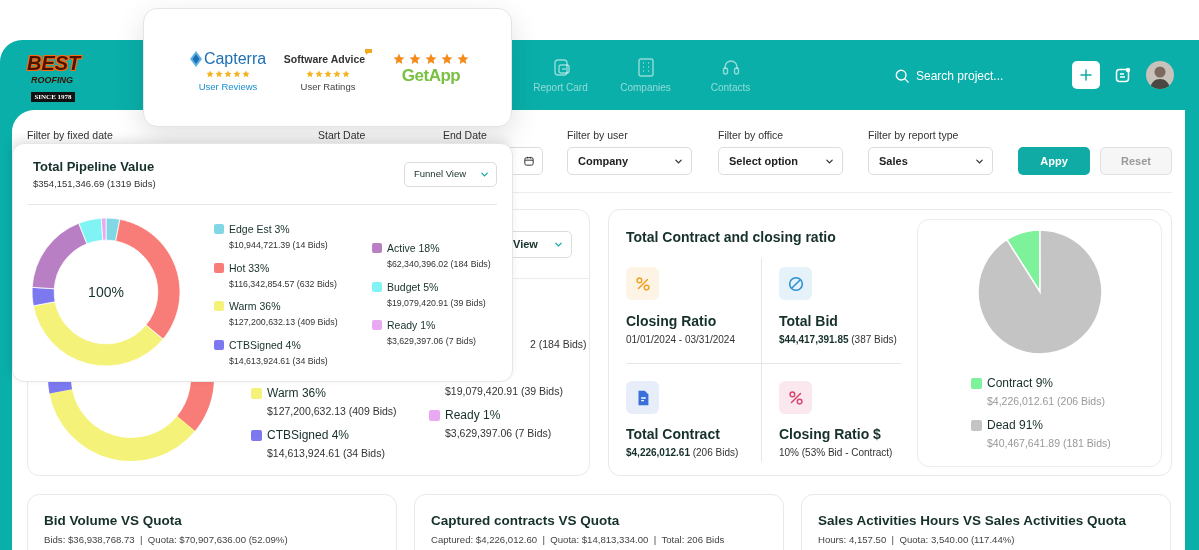  What do you see at coordinates (228, 59) in the screenshot?
I see `brand-logo: Capterra` at bounding box center [228, 59].